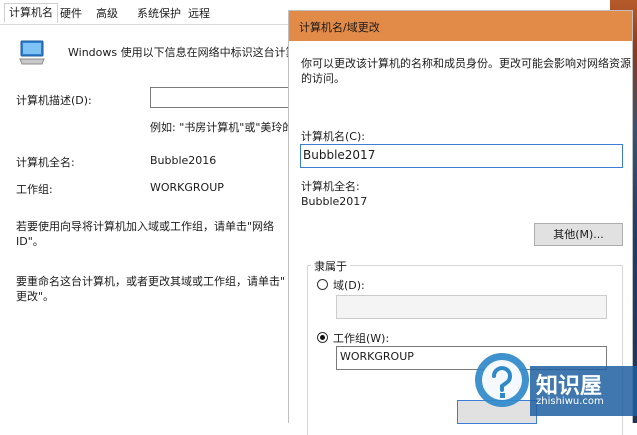 The image size is (637, 435). I want to click on computer-icon, so click(32, 52).